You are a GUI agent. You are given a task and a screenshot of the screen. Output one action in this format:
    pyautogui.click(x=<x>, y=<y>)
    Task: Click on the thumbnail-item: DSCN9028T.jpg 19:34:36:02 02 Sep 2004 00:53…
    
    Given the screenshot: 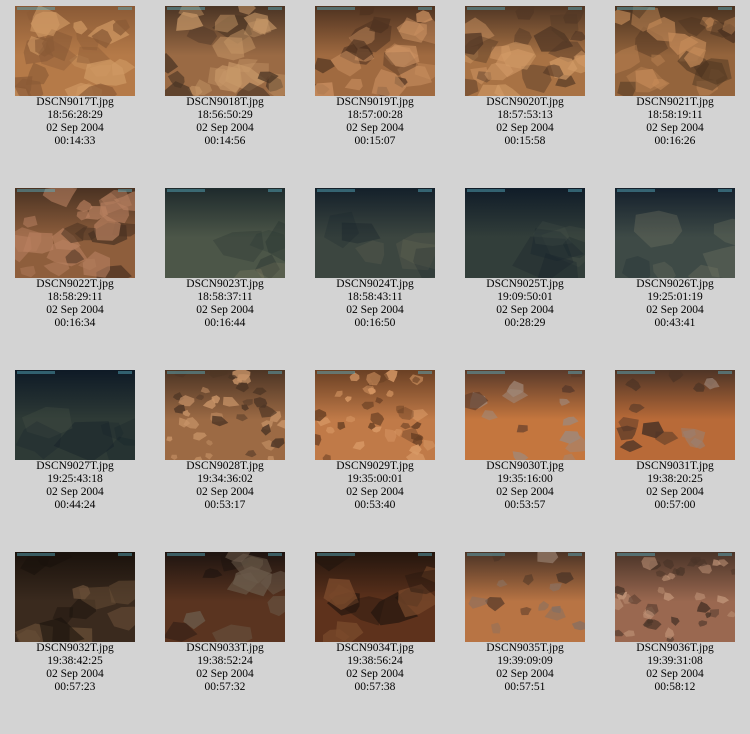 What is the action you would take?
    pyautogui.click(x=225, y=439)
    